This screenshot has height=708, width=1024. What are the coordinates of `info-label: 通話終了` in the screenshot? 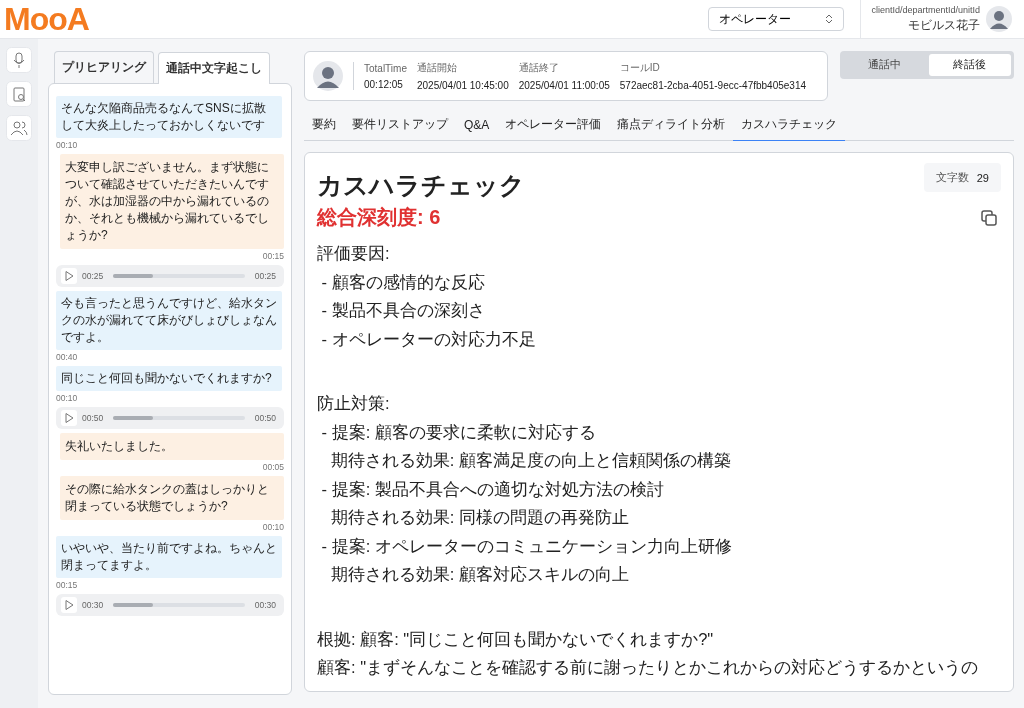 It's located at (539, 68).